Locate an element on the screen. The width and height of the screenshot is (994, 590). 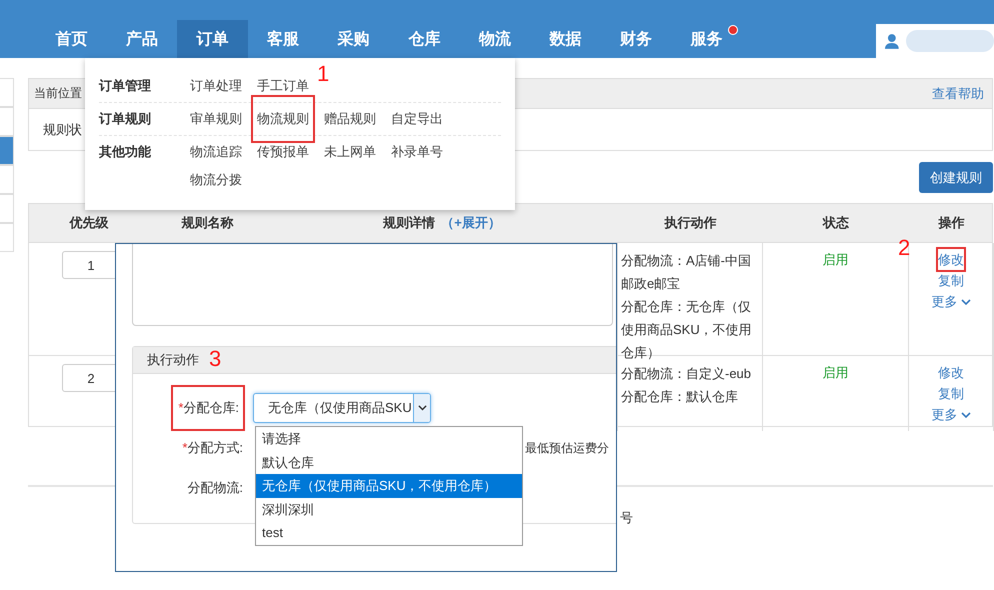
warehouse-select: 无仓库（仅使用商品SKU is located at coordinates (342, 408).